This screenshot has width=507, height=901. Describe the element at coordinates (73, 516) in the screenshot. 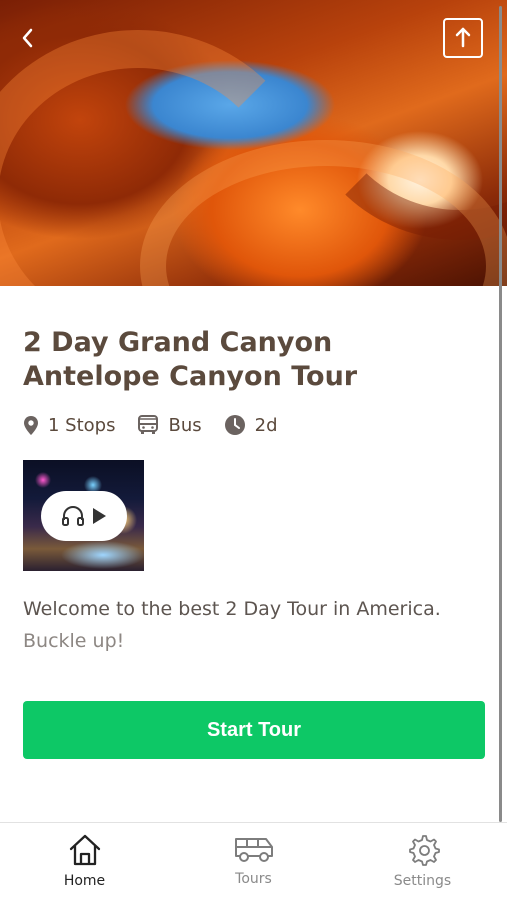

I see `headphones-icon` at that location.